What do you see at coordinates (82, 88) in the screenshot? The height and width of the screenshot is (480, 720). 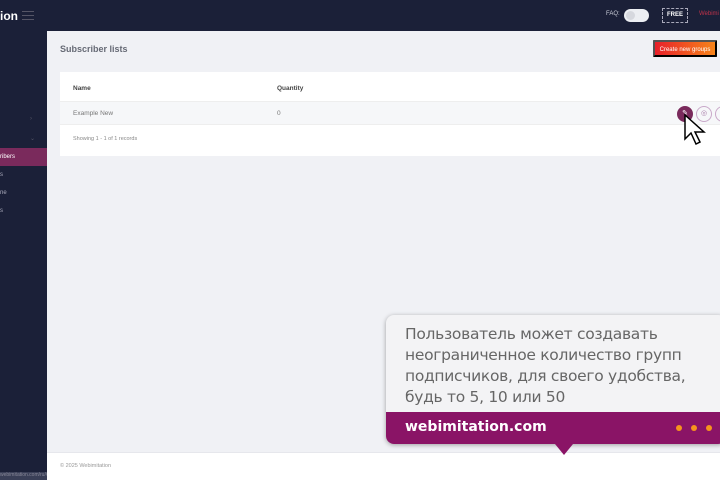 I see `column-header-name: Name` at bounding box center [82, 88].